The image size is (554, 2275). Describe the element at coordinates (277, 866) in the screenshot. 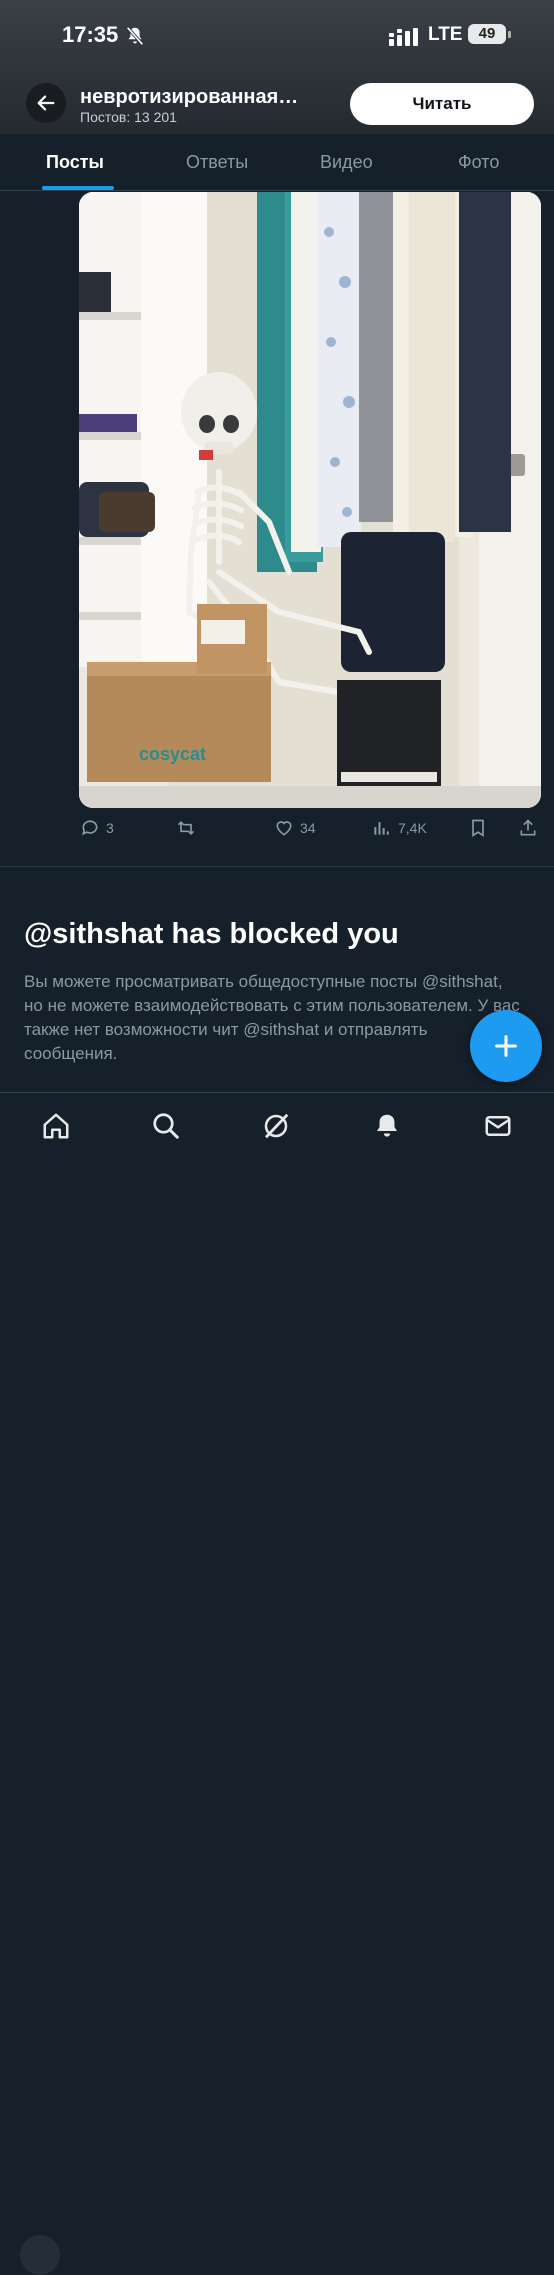

I see `divider` at that location.